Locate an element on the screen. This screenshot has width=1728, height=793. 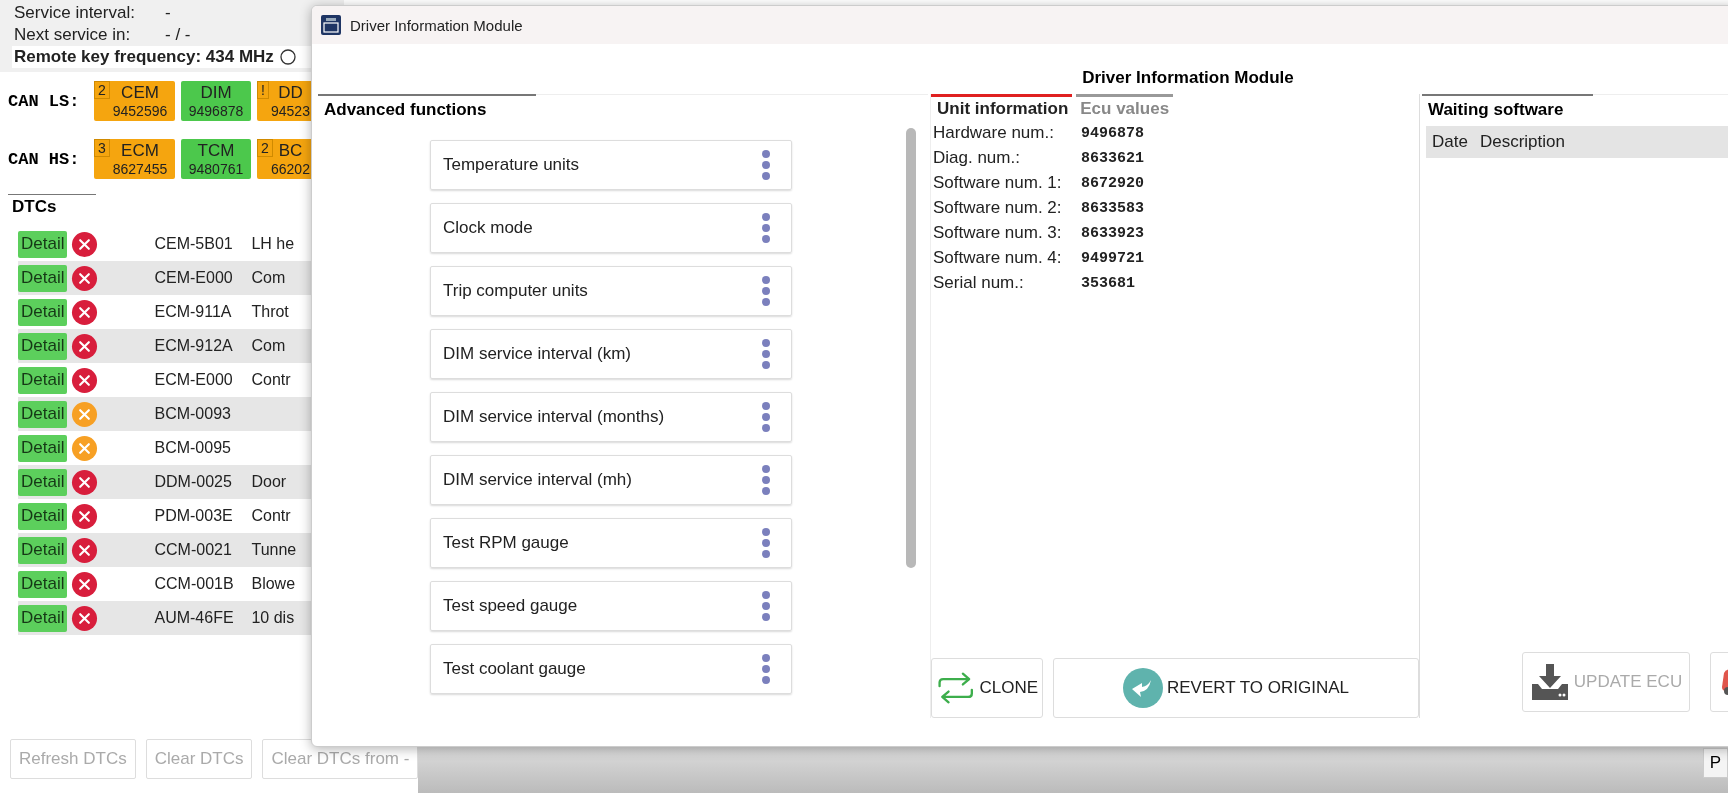
status-button: P is located at coordinates (1715, 763).